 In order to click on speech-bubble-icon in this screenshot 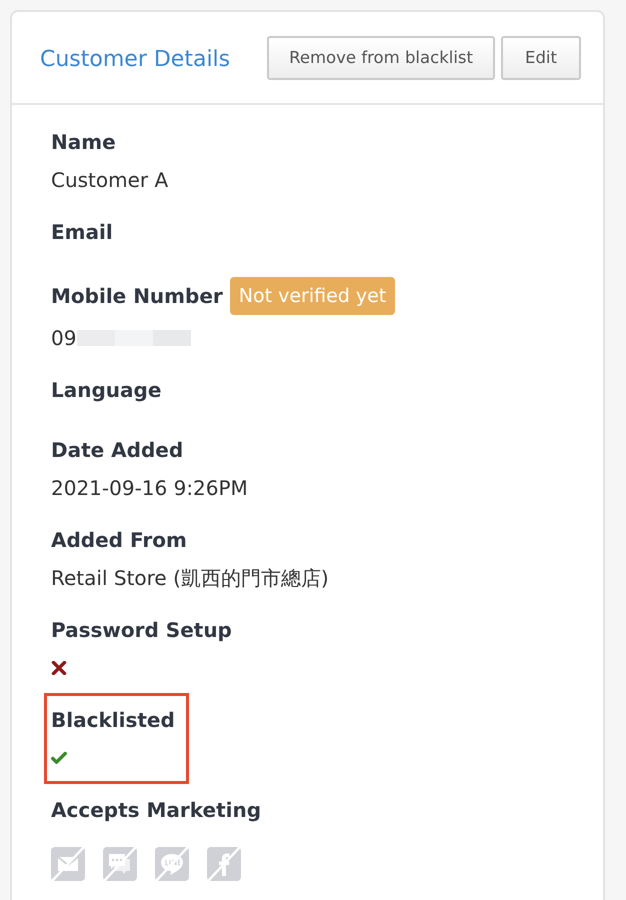, I will do `click(172, 864)`.